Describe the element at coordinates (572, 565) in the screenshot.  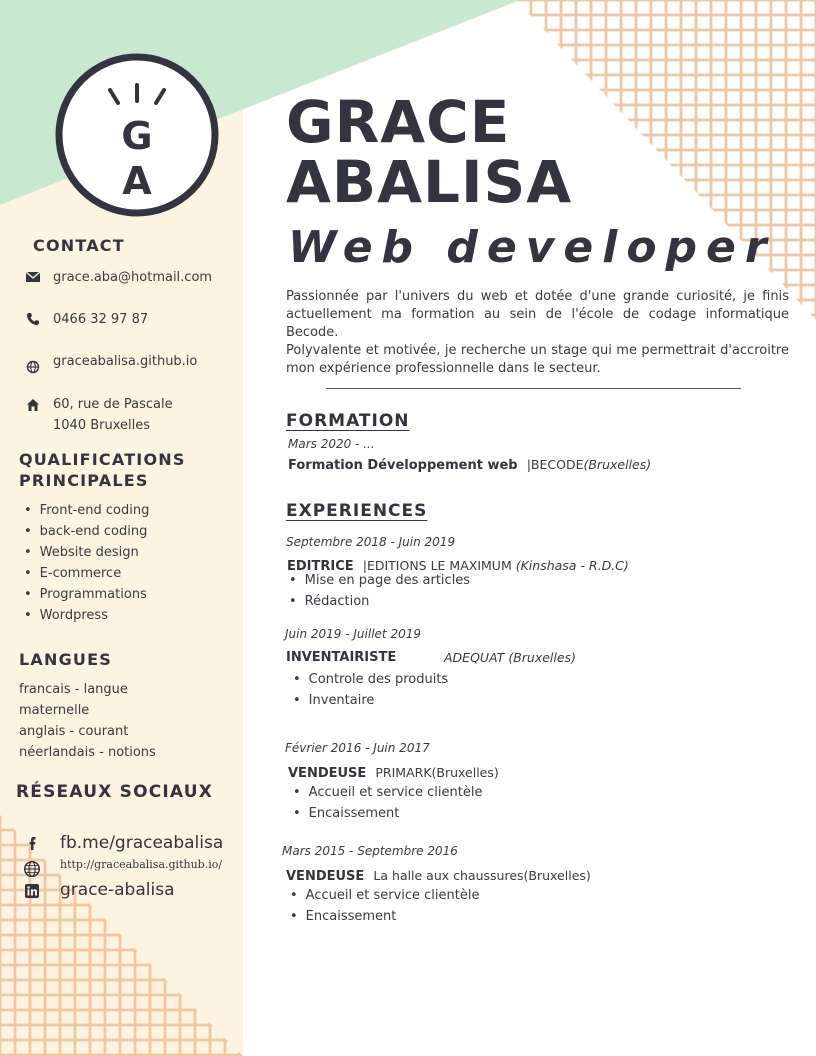
I see `job-location: (Kinshasa - R.D.C)` at that location.